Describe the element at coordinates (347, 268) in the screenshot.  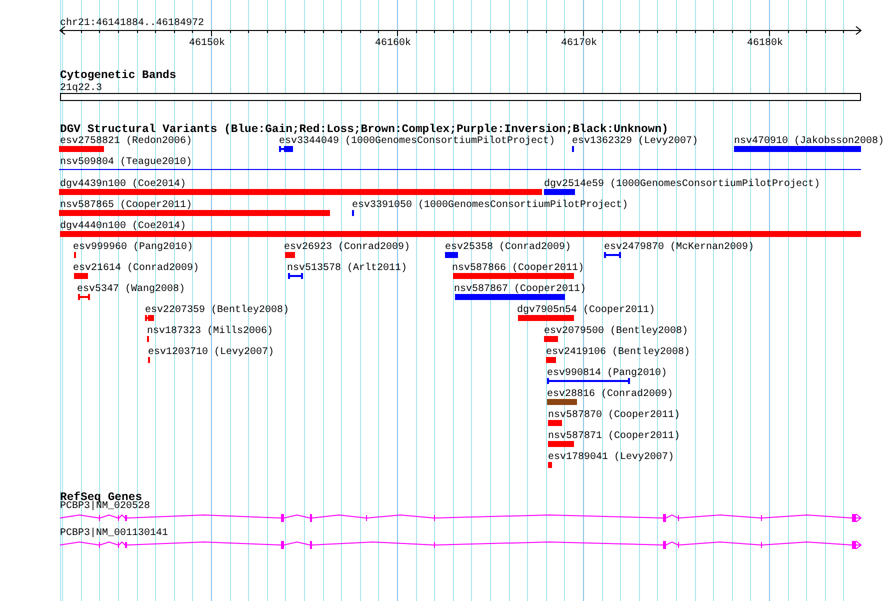
I see `variant-label: nsv513578 (Arlt2011)` at that location.